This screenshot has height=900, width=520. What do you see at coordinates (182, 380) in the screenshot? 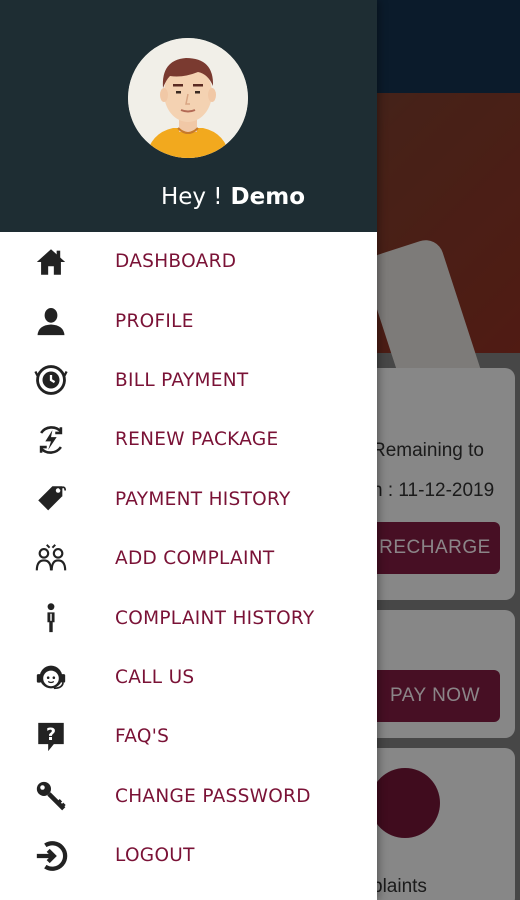
I see `menu-label-bill-payment: BILL PAYMENT` at bounding box center [182, 380].